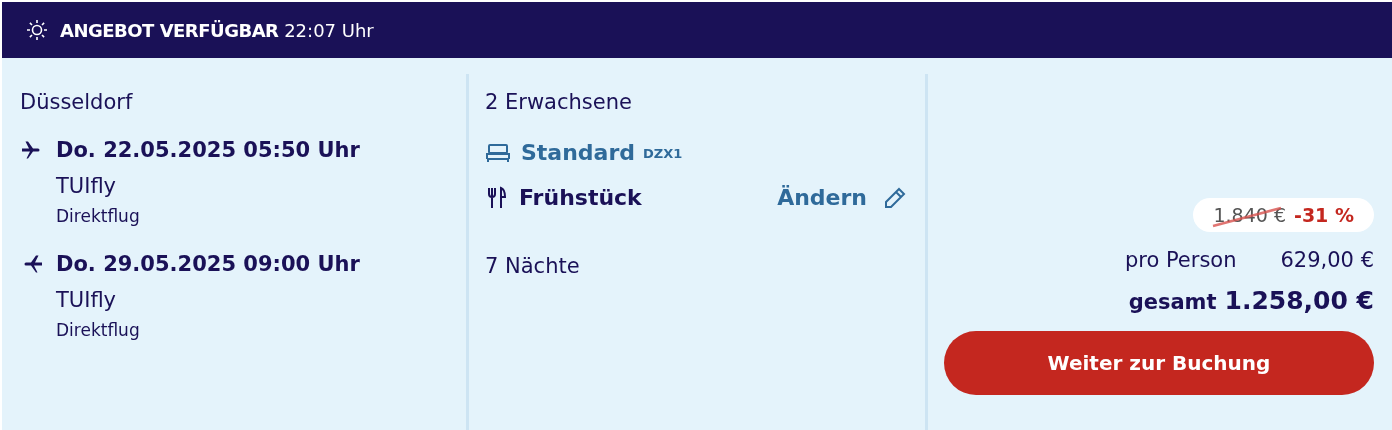 The image size is (1392, 430). Describe the element at coordinates (77, 102) in the screenshot. I see `departure-city: Düsseldorf` at that location.